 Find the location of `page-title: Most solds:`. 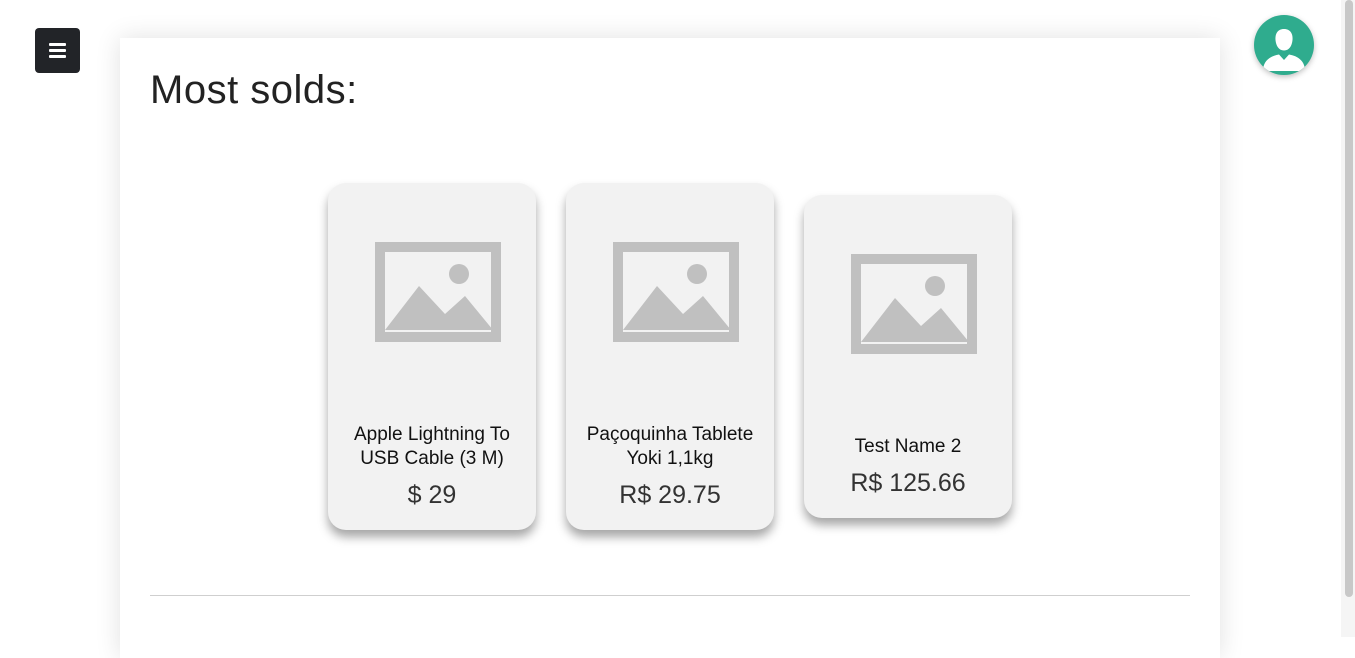

page-title: Most solds: is located at coordinates (254, 90).